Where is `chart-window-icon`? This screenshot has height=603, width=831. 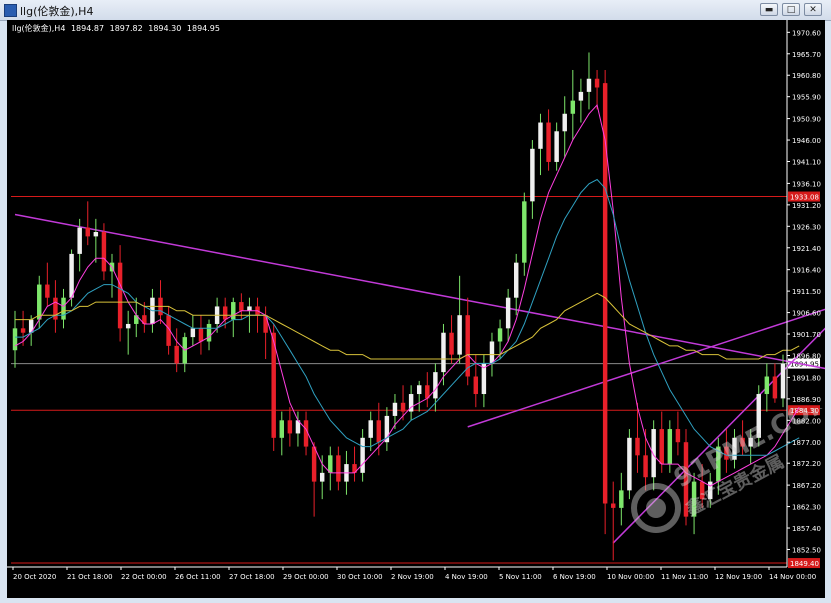 chart-window-icon is located at coordinates (10, 10).